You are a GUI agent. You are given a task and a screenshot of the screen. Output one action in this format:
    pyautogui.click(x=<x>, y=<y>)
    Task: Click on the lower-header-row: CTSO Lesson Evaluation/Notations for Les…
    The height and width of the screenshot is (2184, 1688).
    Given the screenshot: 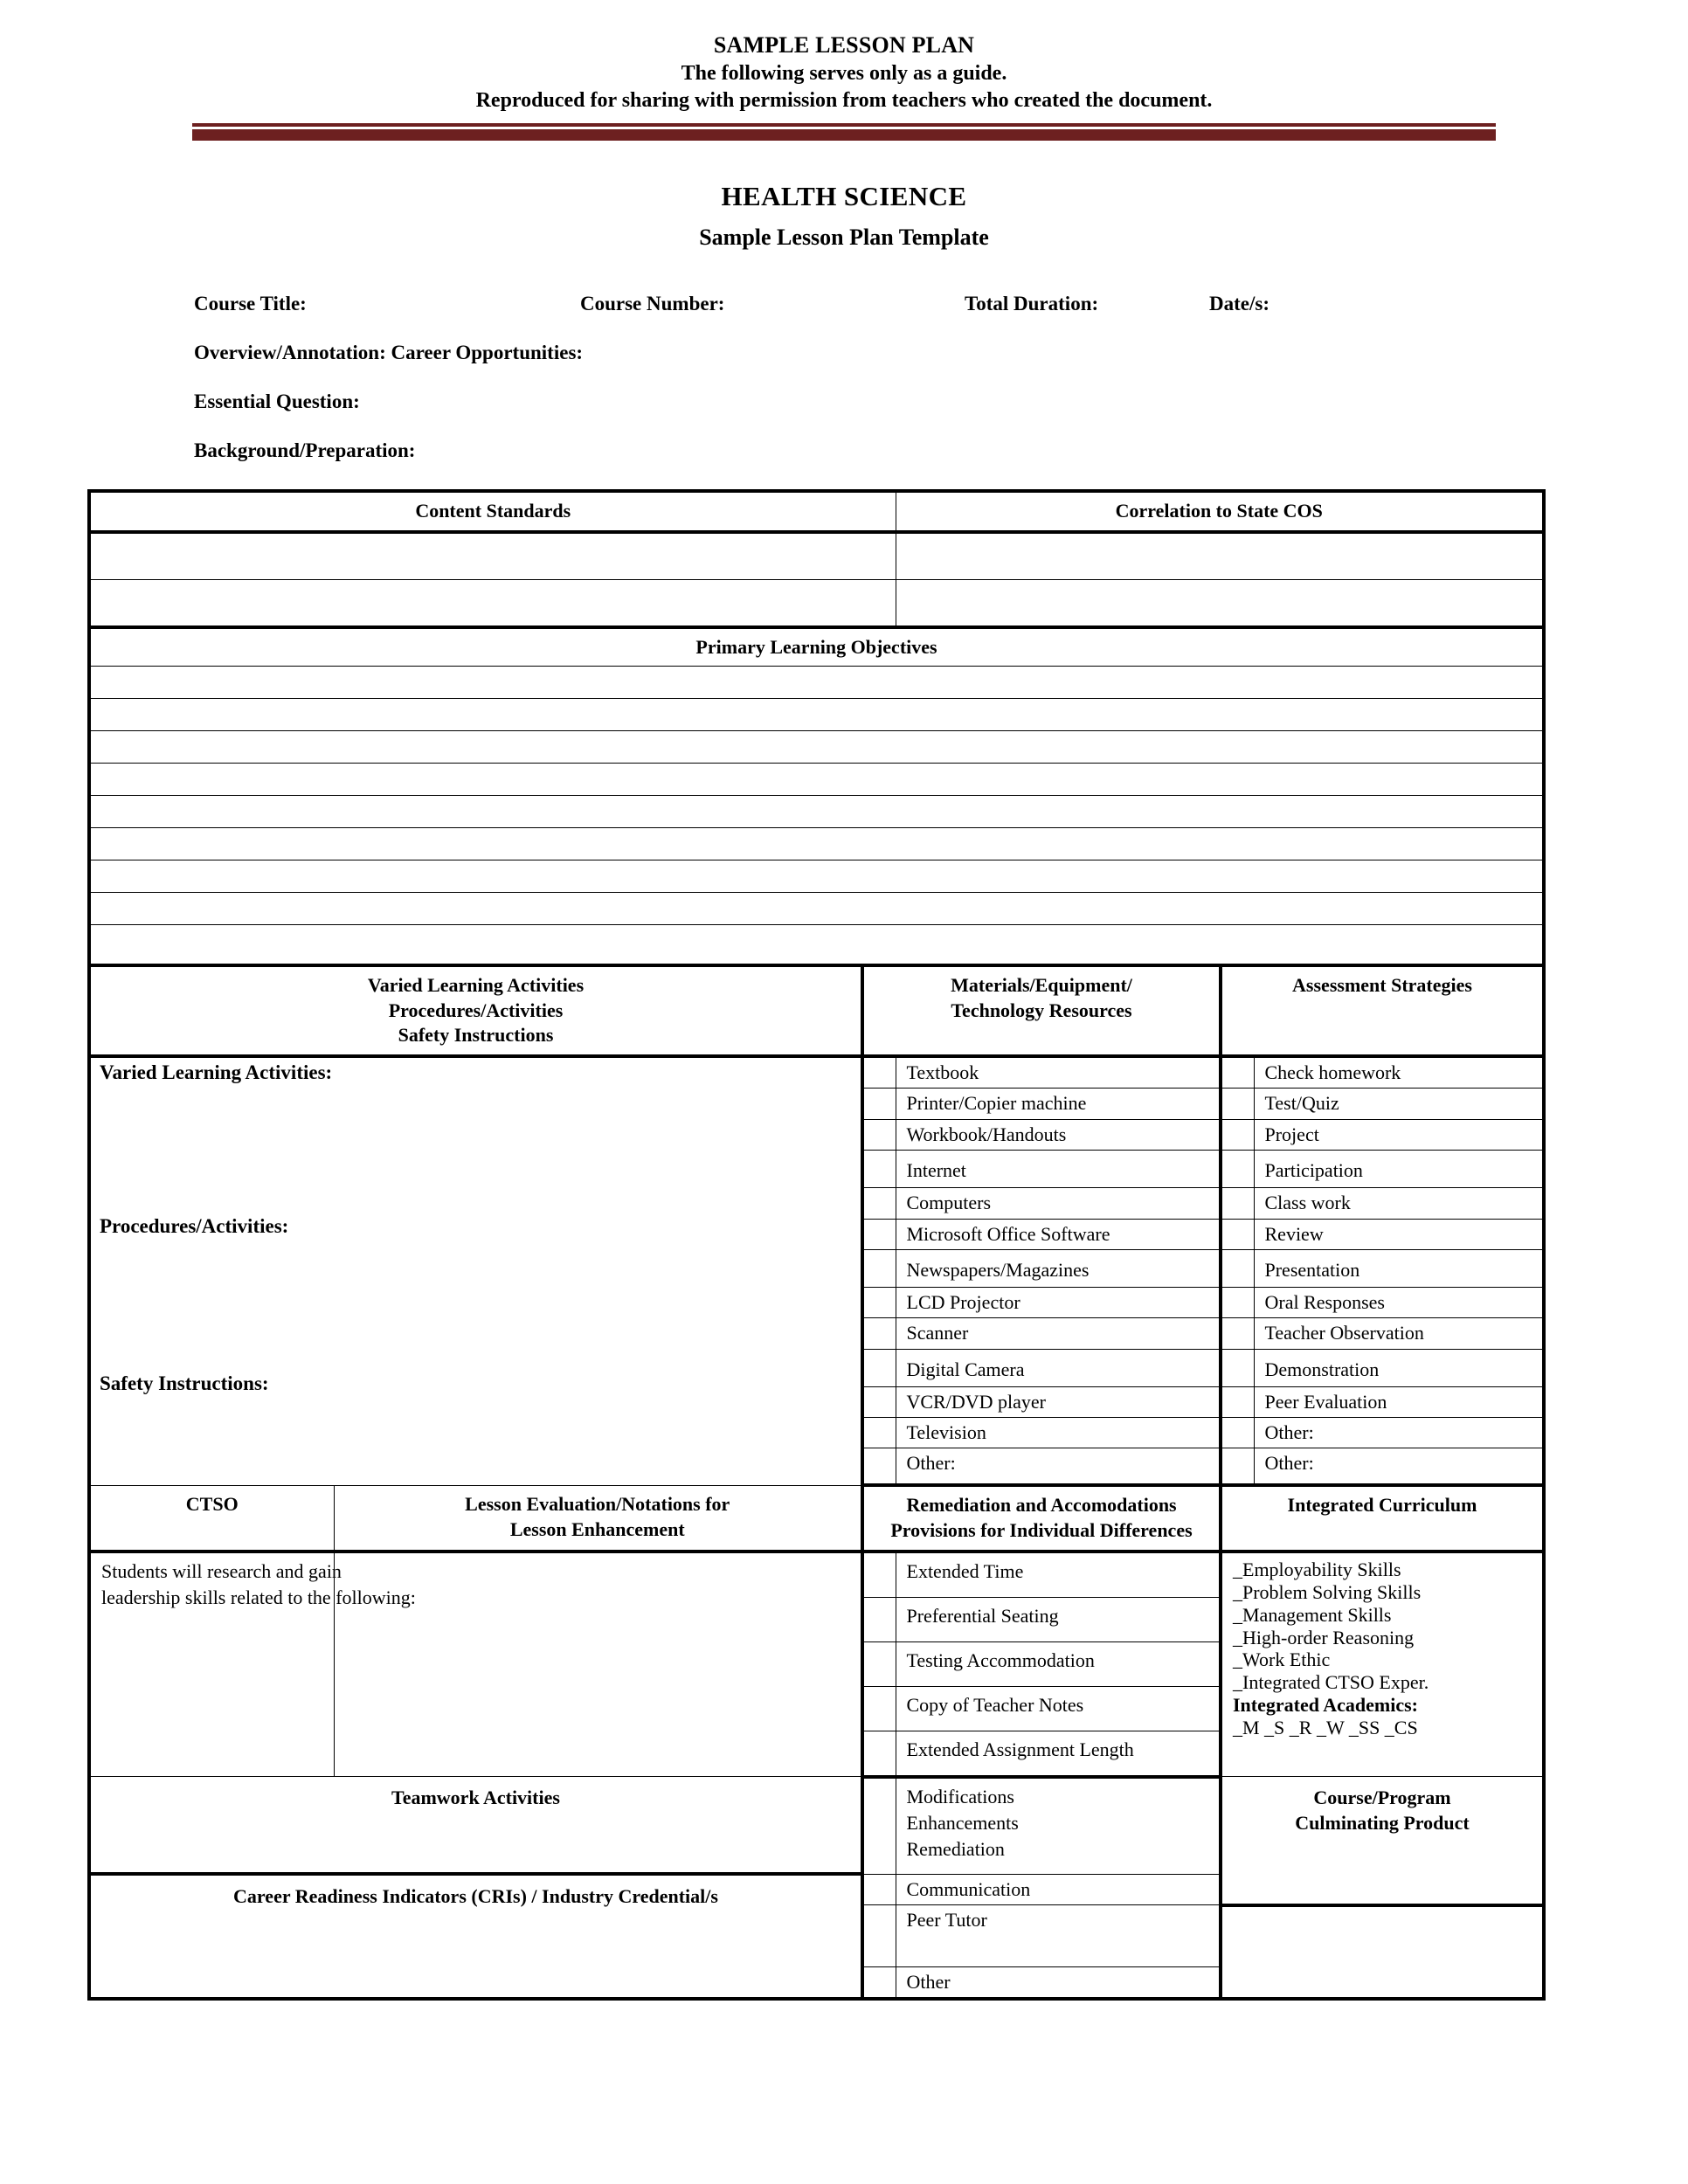 What is the action you would take?
    pyautogui.click(x=816, y=1518)
    